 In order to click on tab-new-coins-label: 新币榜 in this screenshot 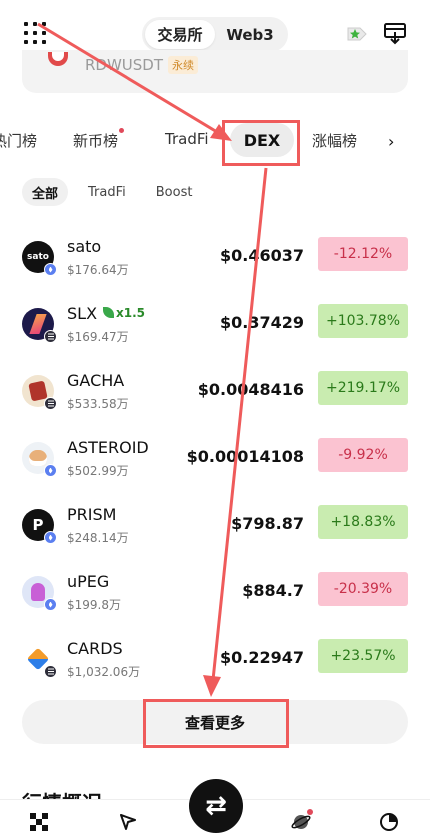, I will do `click(96, 141)`.